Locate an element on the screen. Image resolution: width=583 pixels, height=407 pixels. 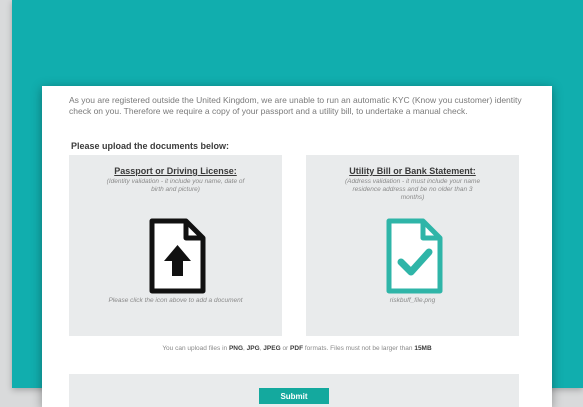
format-jpg: JPG is located at coordinates (253, 348).